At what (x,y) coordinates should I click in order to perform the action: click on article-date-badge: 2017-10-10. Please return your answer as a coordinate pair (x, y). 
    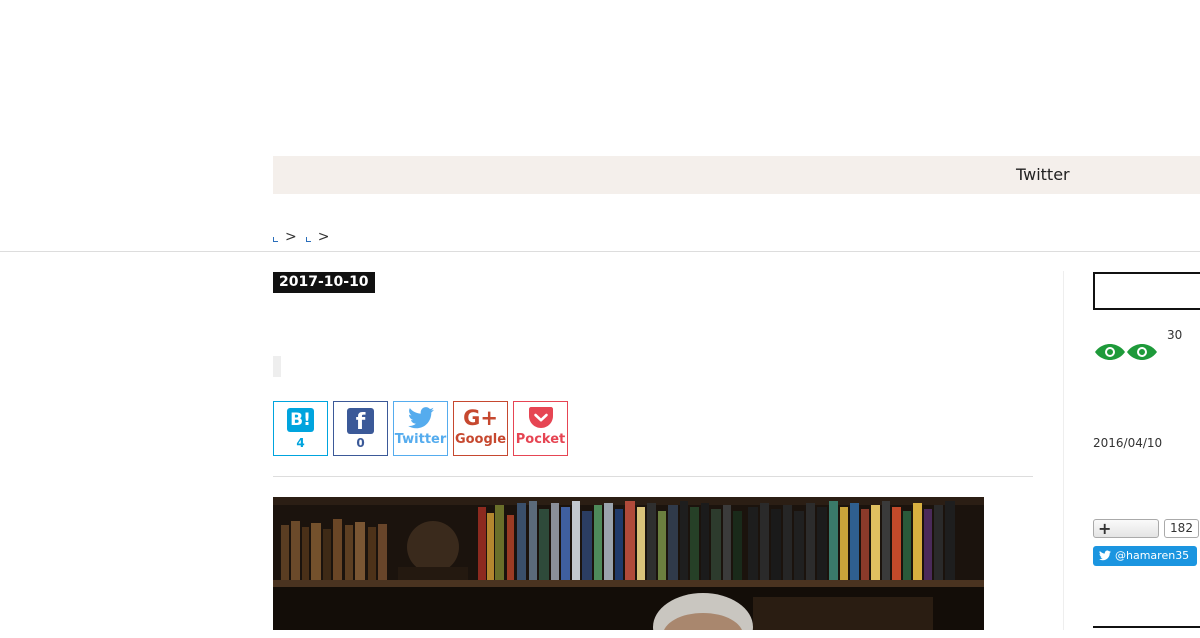
    Looking at the image, I should click on (324, 282).